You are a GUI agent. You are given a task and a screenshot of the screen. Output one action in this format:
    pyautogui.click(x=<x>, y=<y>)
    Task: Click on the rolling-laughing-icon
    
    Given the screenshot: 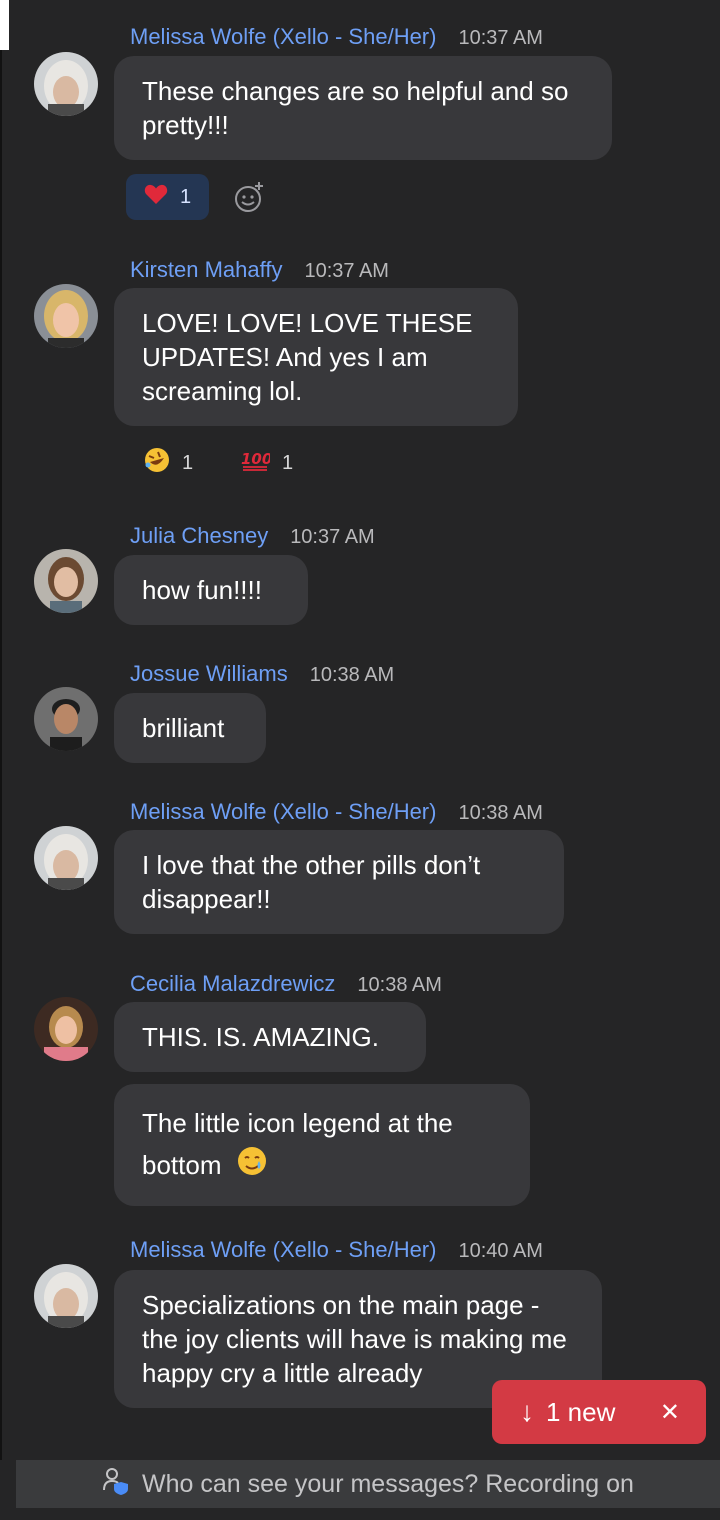 What is the action you would take?
    pyautogui.click(x=157, y=463)
    